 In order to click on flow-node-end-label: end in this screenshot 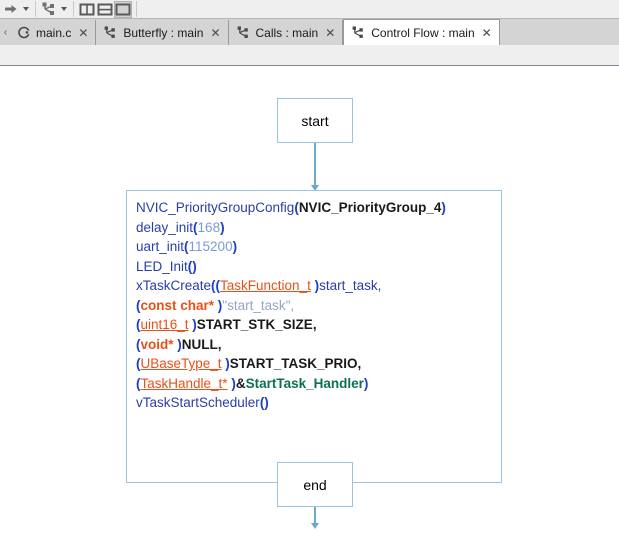, I will do `click(315, 484)`.